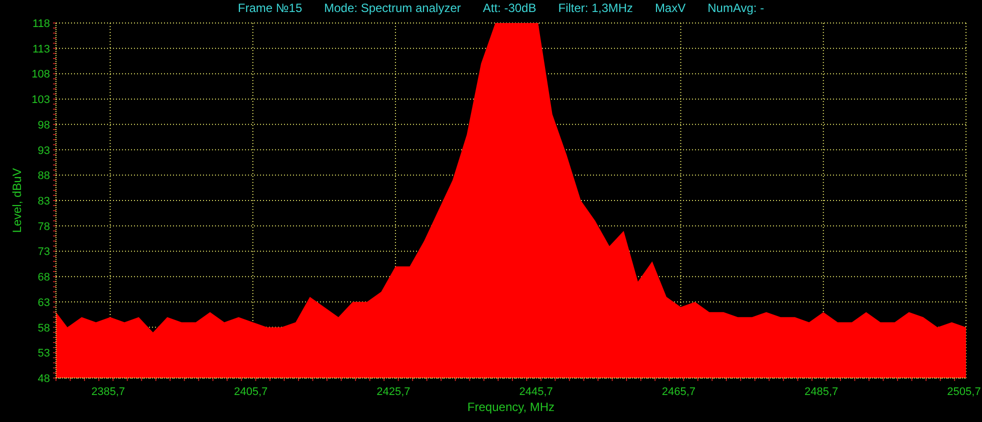  I want to click on axis-tick-label: 98, so click(44, 125).